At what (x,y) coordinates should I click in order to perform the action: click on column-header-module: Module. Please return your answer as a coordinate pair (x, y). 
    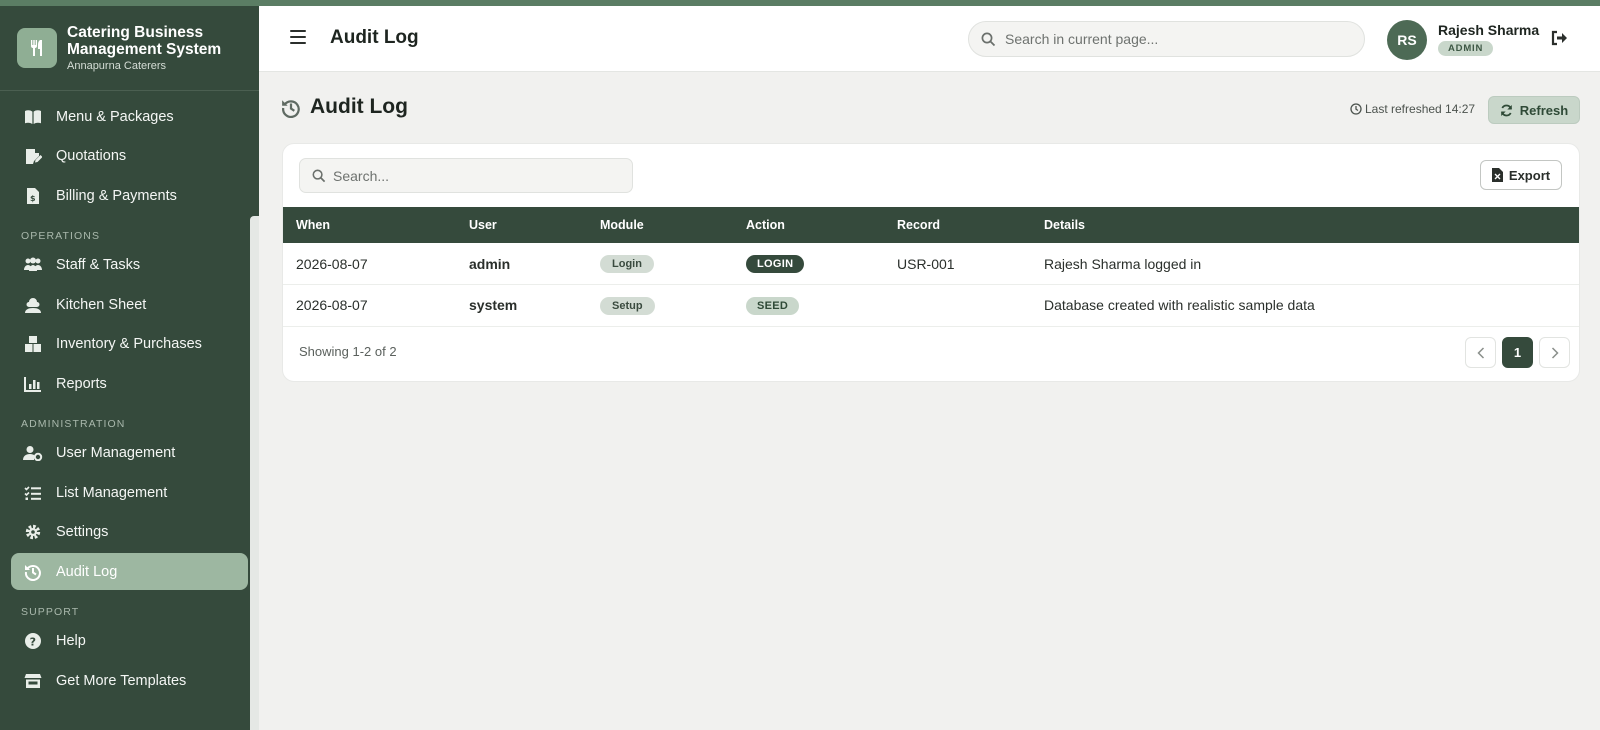
    Looking at the image, I should click on (673, 225).